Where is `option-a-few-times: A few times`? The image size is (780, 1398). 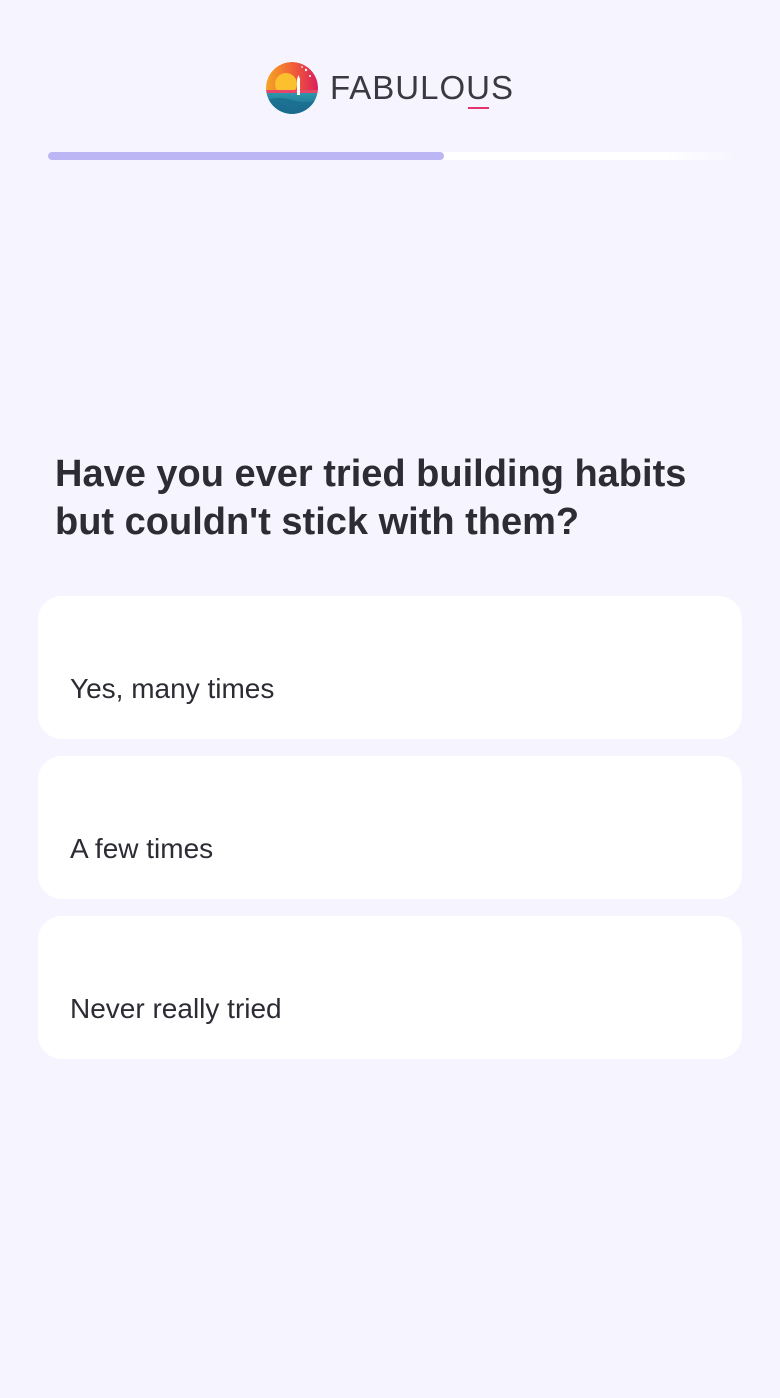 option-a-few-times: A few times is located at coordinates (390, 827).